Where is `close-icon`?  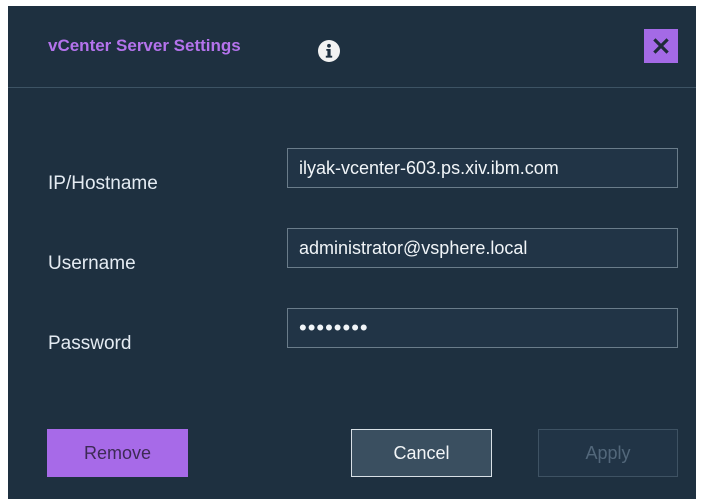
close-icon is located at coordinates (661, 46).